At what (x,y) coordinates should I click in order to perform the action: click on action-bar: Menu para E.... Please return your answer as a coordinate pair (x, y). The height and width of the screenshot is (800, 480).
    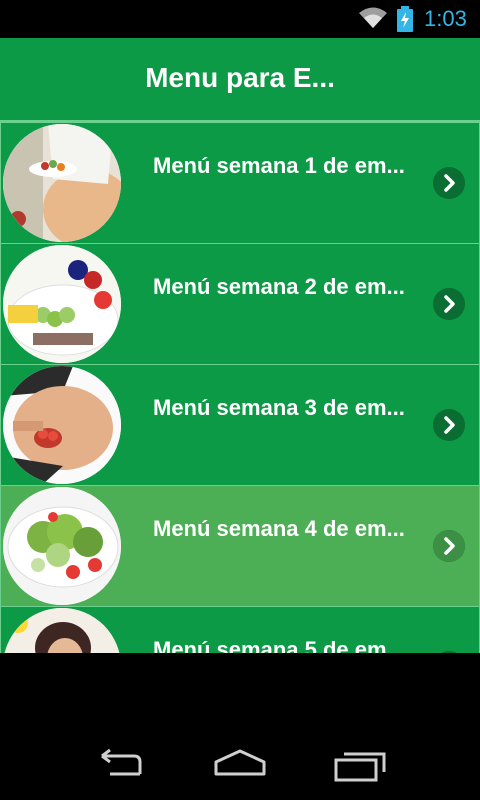
    Looking at the image, I should click on (240, 80).